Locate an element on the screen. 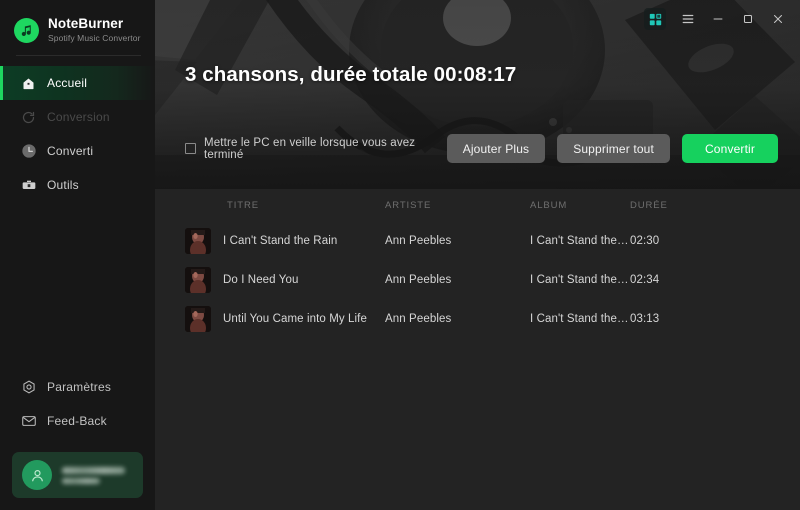  sidebar-item-label: Outils is located at coordinates (63, 185).